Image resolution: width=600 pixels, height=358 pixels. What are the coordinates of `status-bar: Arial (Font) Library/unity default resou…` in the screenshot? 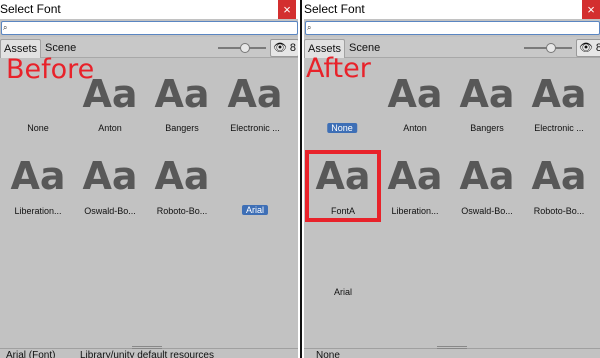 It's located at (149, 352).